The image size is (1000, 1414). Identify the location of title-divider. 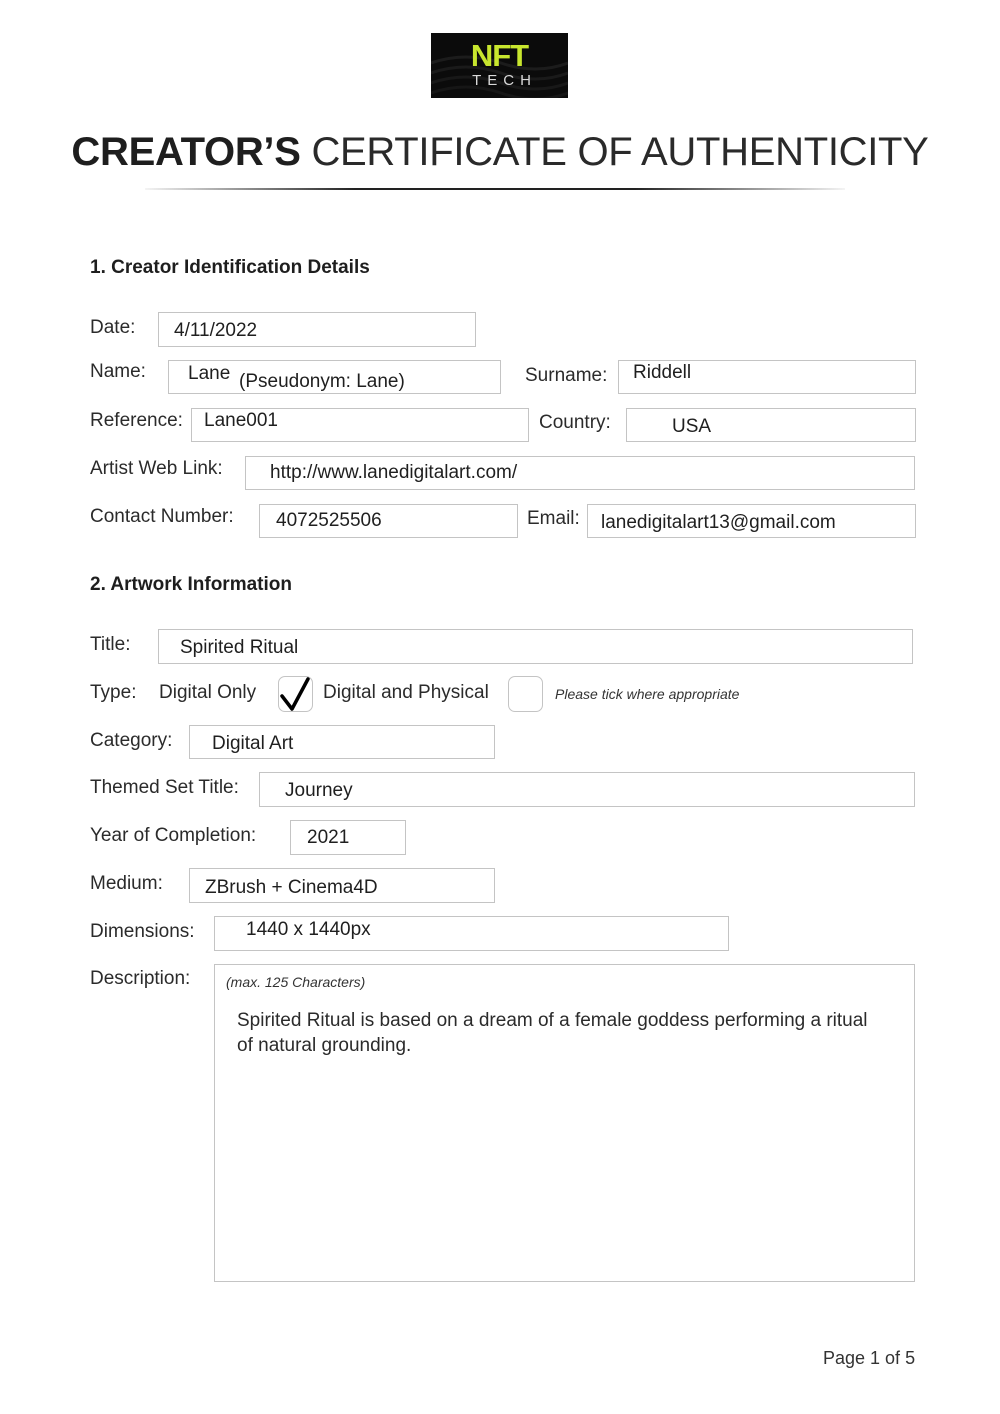
(495, 189).